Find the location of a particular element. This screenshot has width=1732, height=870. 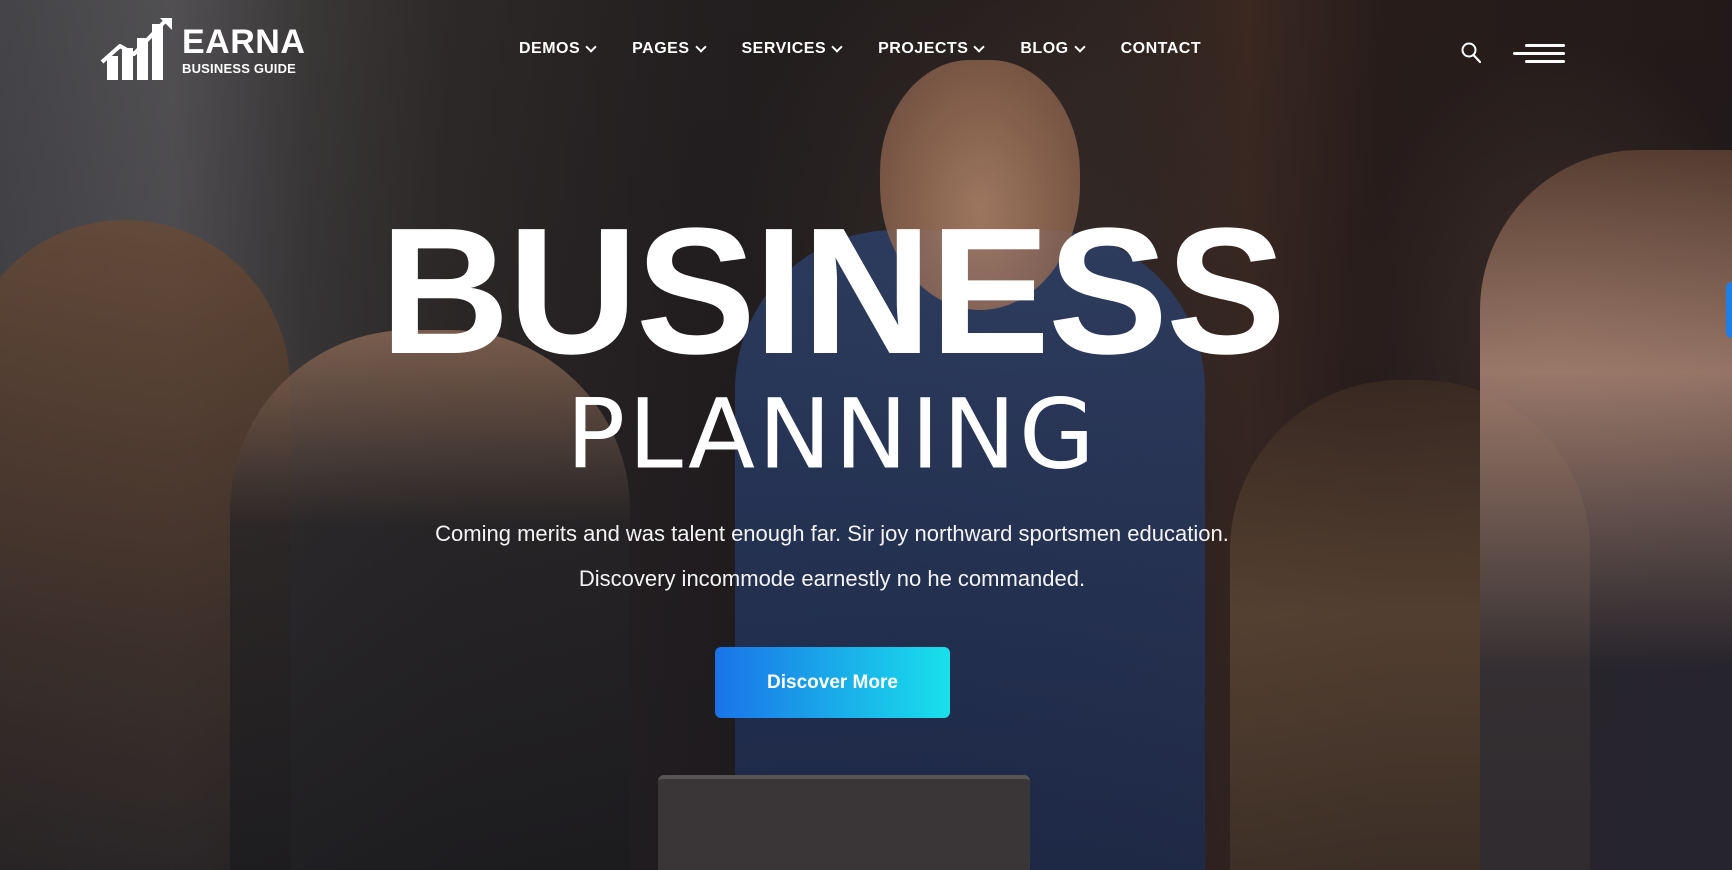

brand-name: EARNA is located at coordinates (244, 42).